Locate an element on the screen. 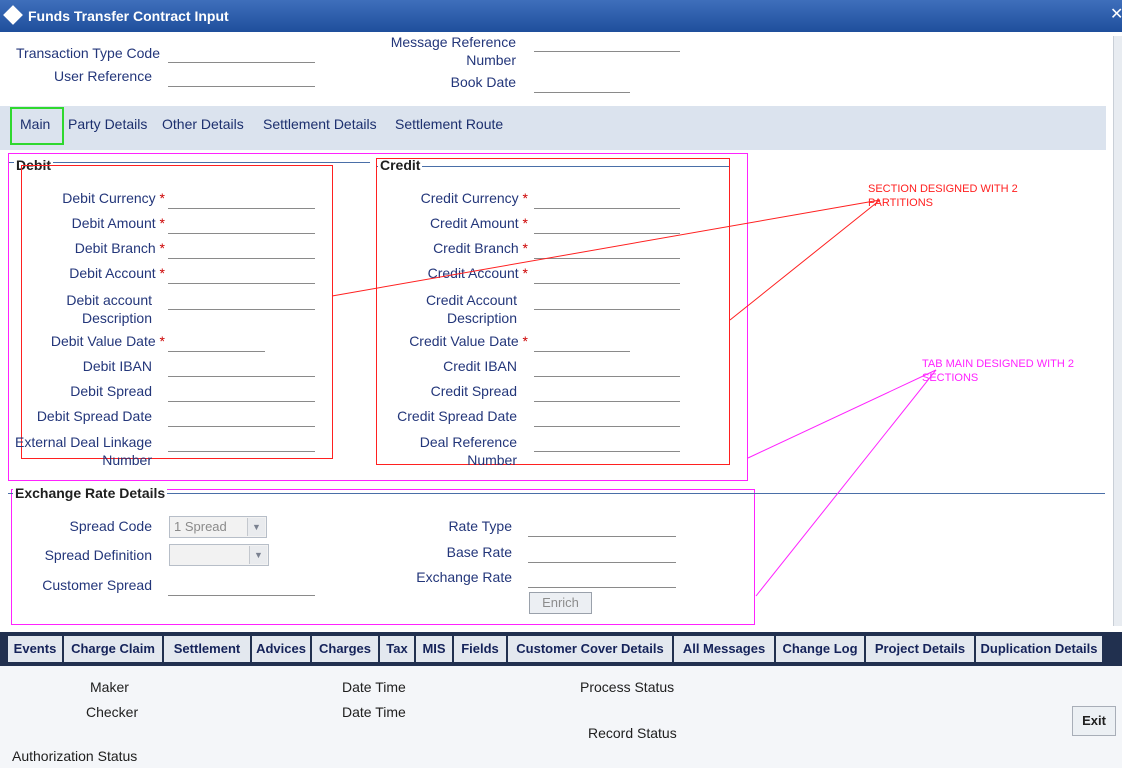  fields-button: Fields is located at coordinates (481, 649).